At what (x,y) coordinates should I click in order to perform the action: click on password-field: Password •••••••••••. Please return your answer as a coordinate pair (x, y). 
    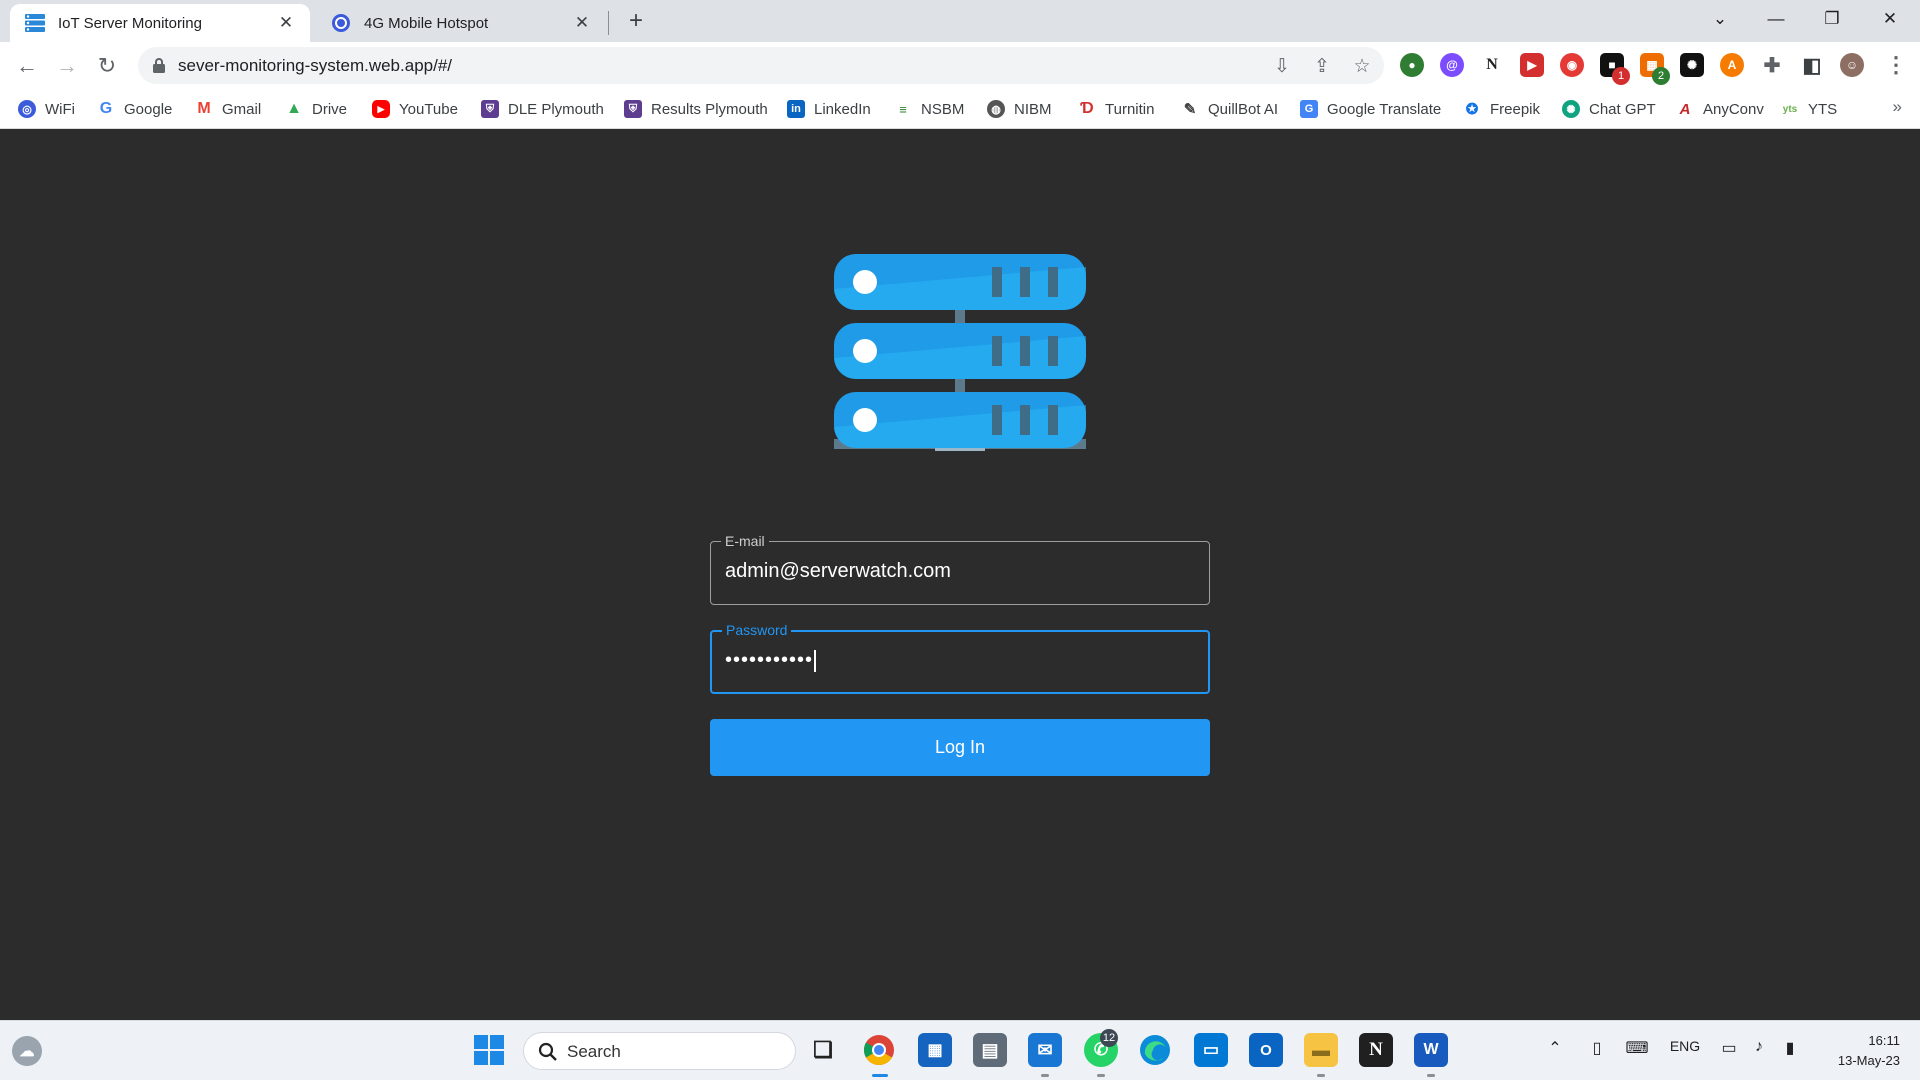
    Looking at the image, I should click on (960, 658).